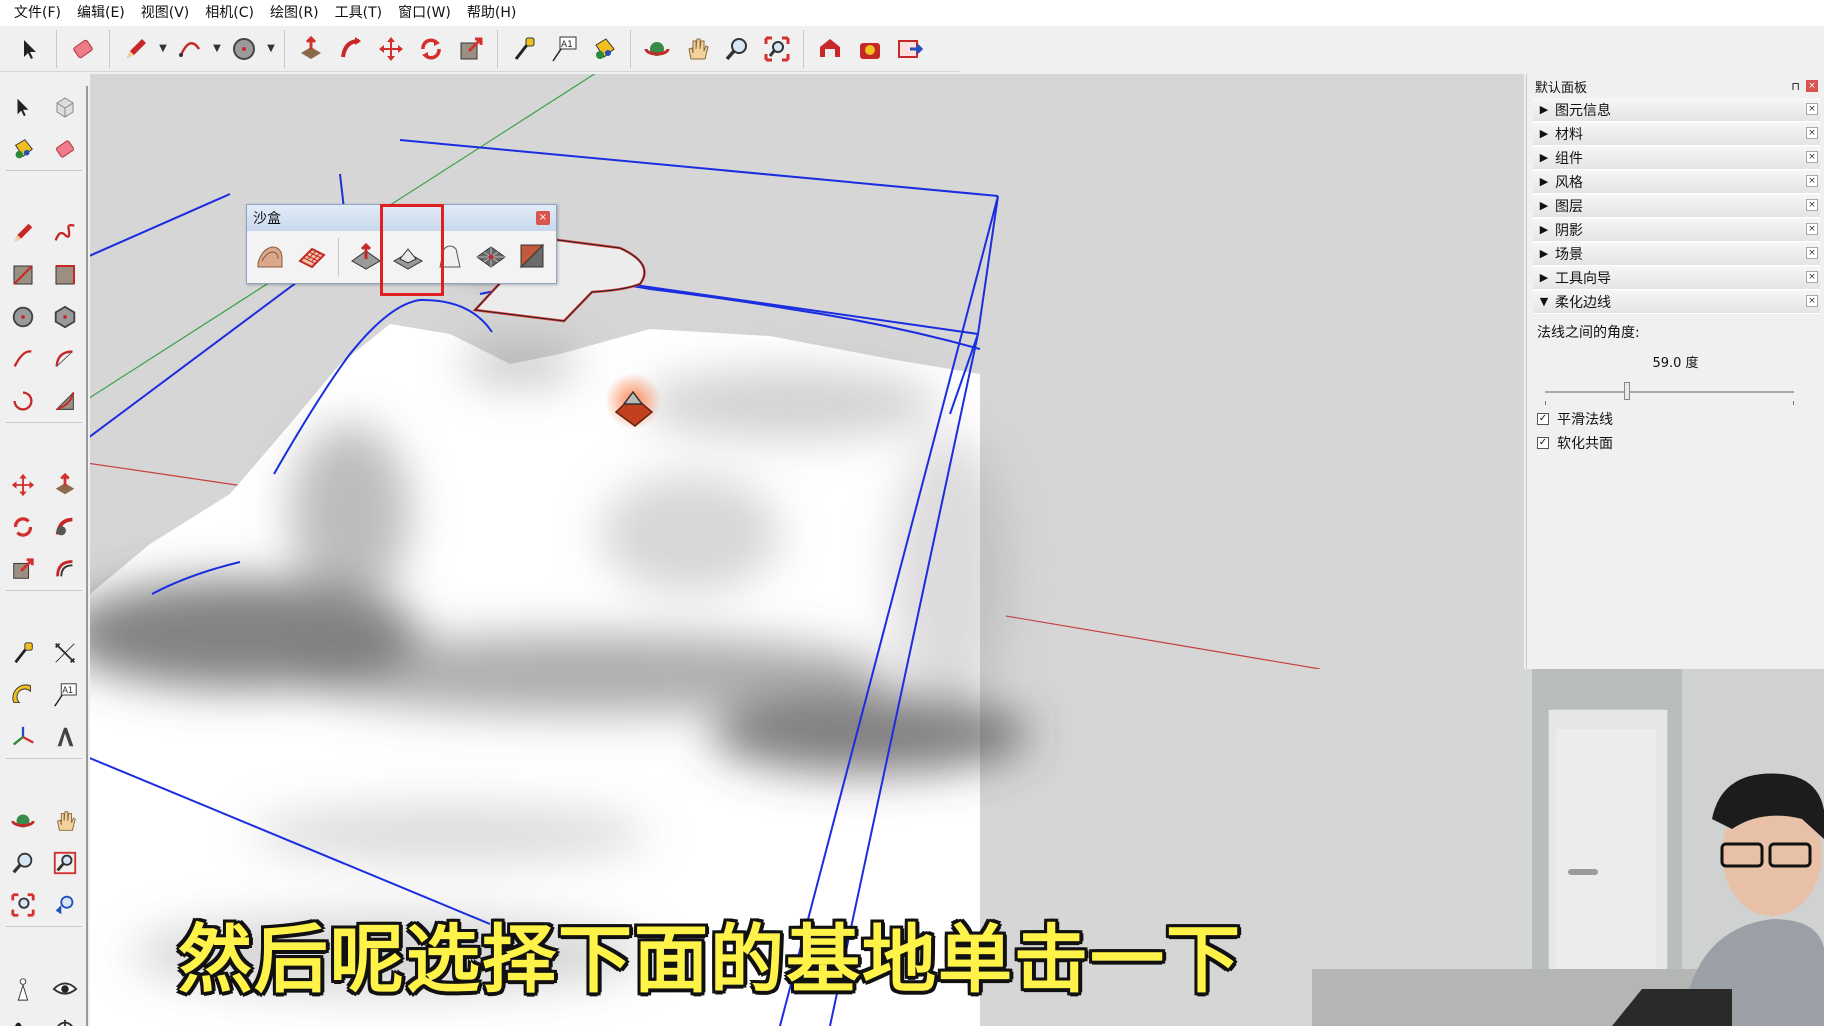 The width and height of the screenshot is (1824, 1026). What do you see at coordinates (408, 257) in the screenshot?
I see `stamp-button` at bounding box center [408, 257].